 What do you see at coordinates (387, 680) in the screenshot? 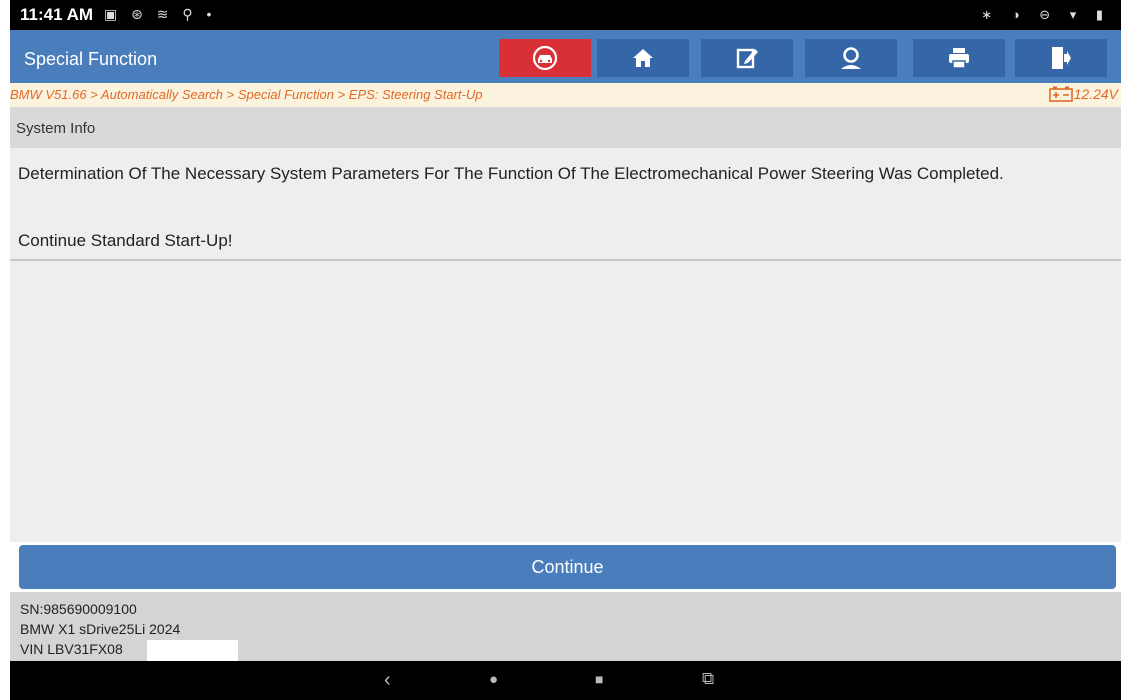
I see `back-icon: ‹` at bounding box center [387, 680].